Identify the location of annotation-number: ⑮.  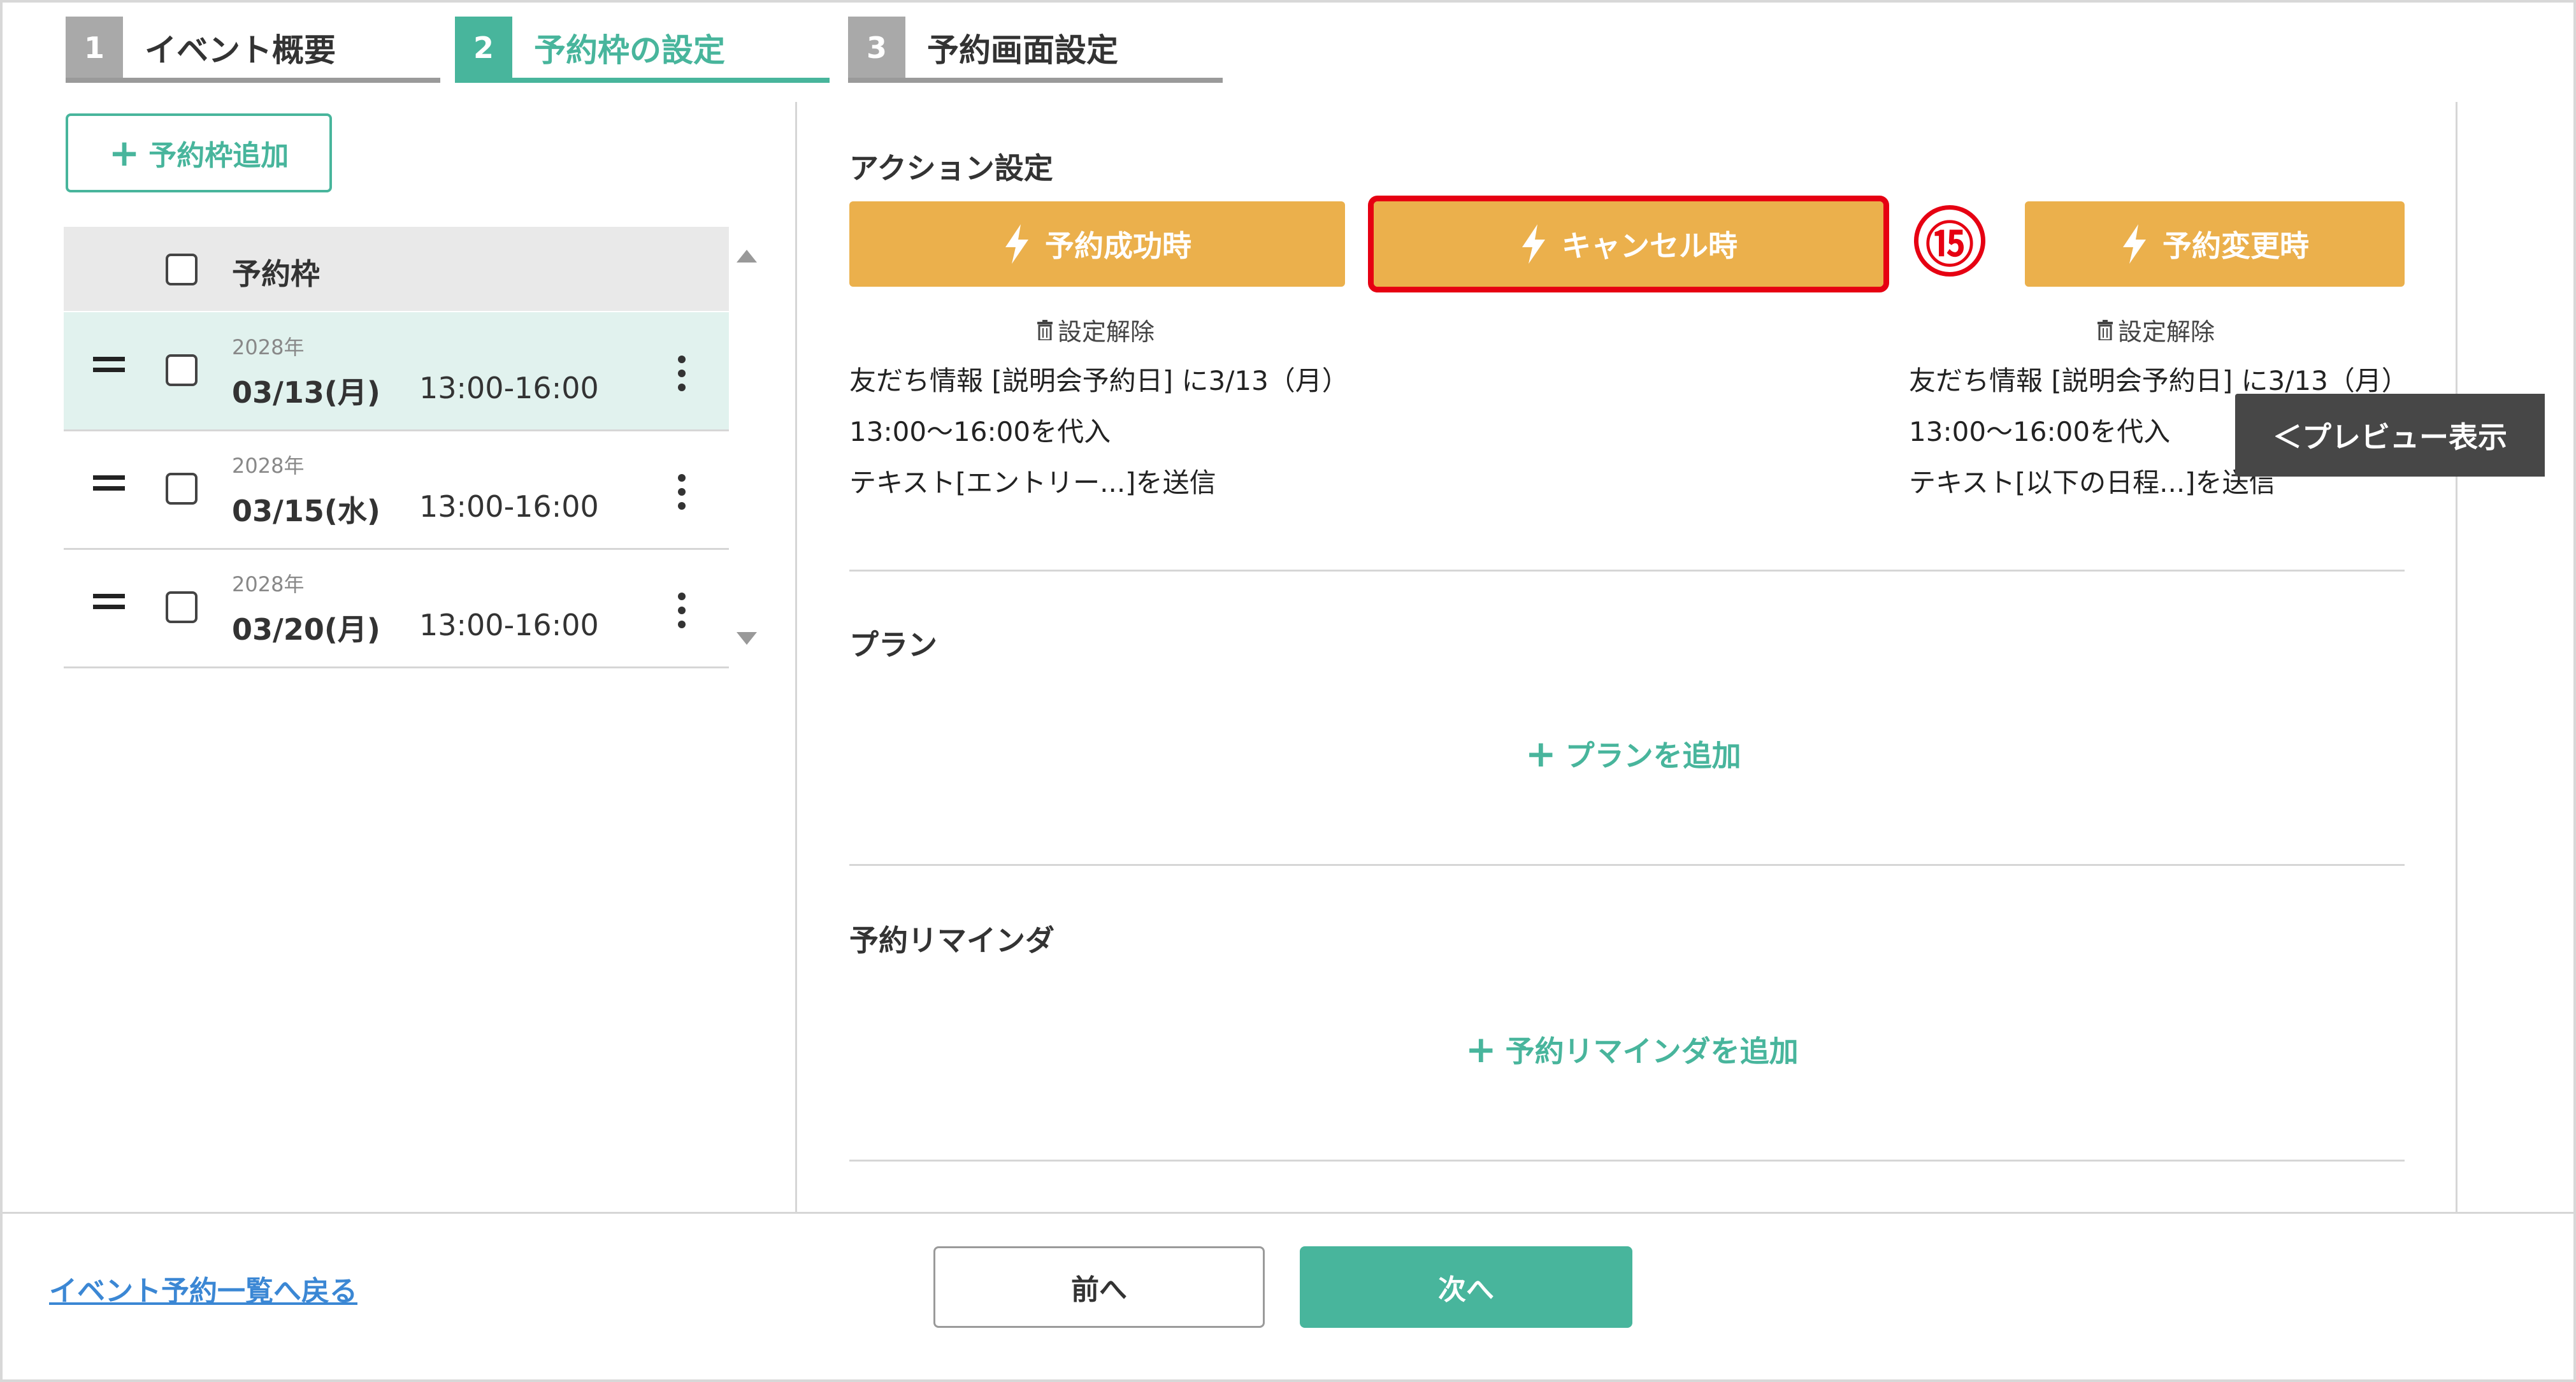
(1949, 245).